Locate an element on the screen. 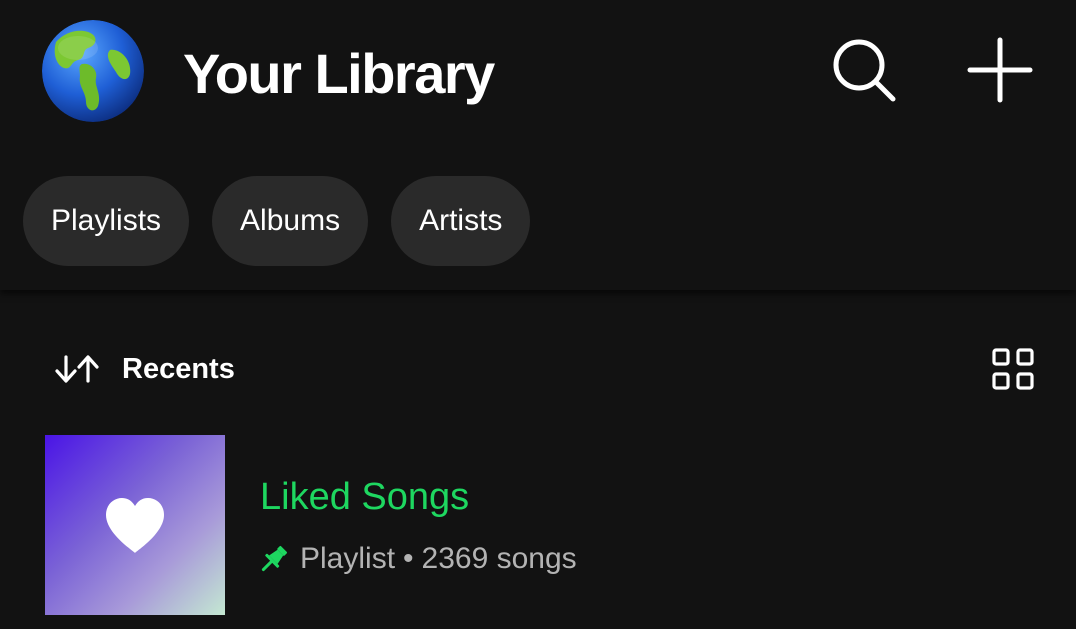 This screenshot has width=1076, height=629. filter-chips: Playlists Albums Artists is located at coordinates (277, 221).